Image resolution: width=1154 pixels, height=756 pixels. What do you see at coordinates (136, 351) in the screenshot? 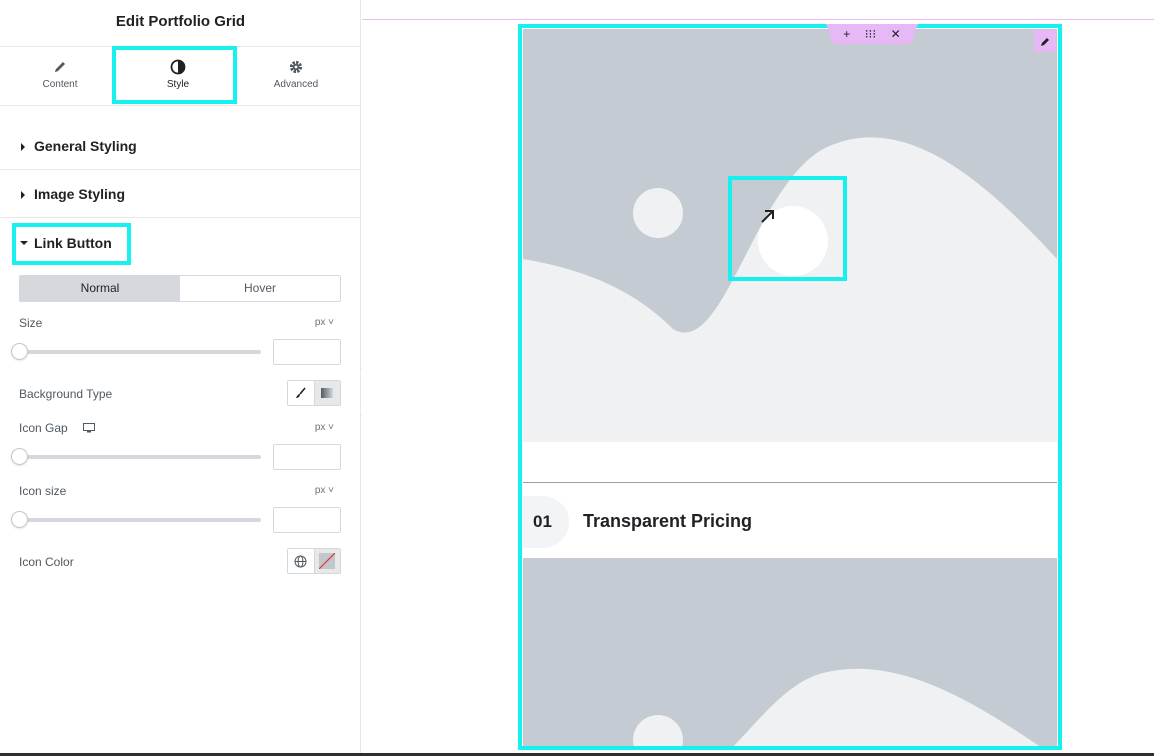
I see `size-slider` at bounding box center [136, 351].